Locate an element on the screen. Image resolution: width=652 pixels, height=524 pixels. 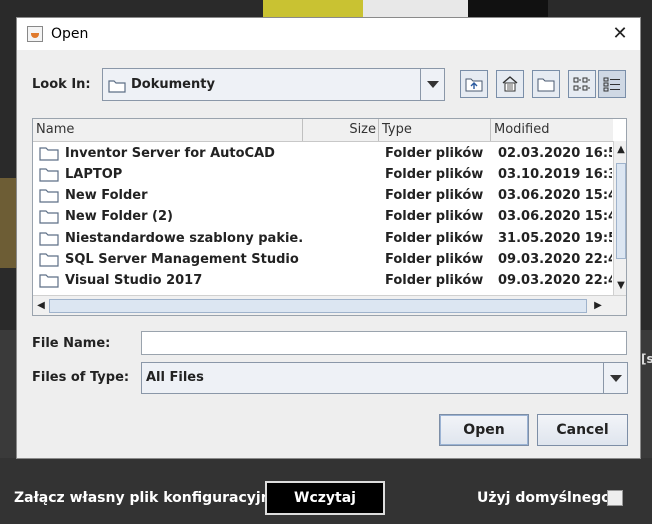
details-view-icon is located at coordinates (611, 84).